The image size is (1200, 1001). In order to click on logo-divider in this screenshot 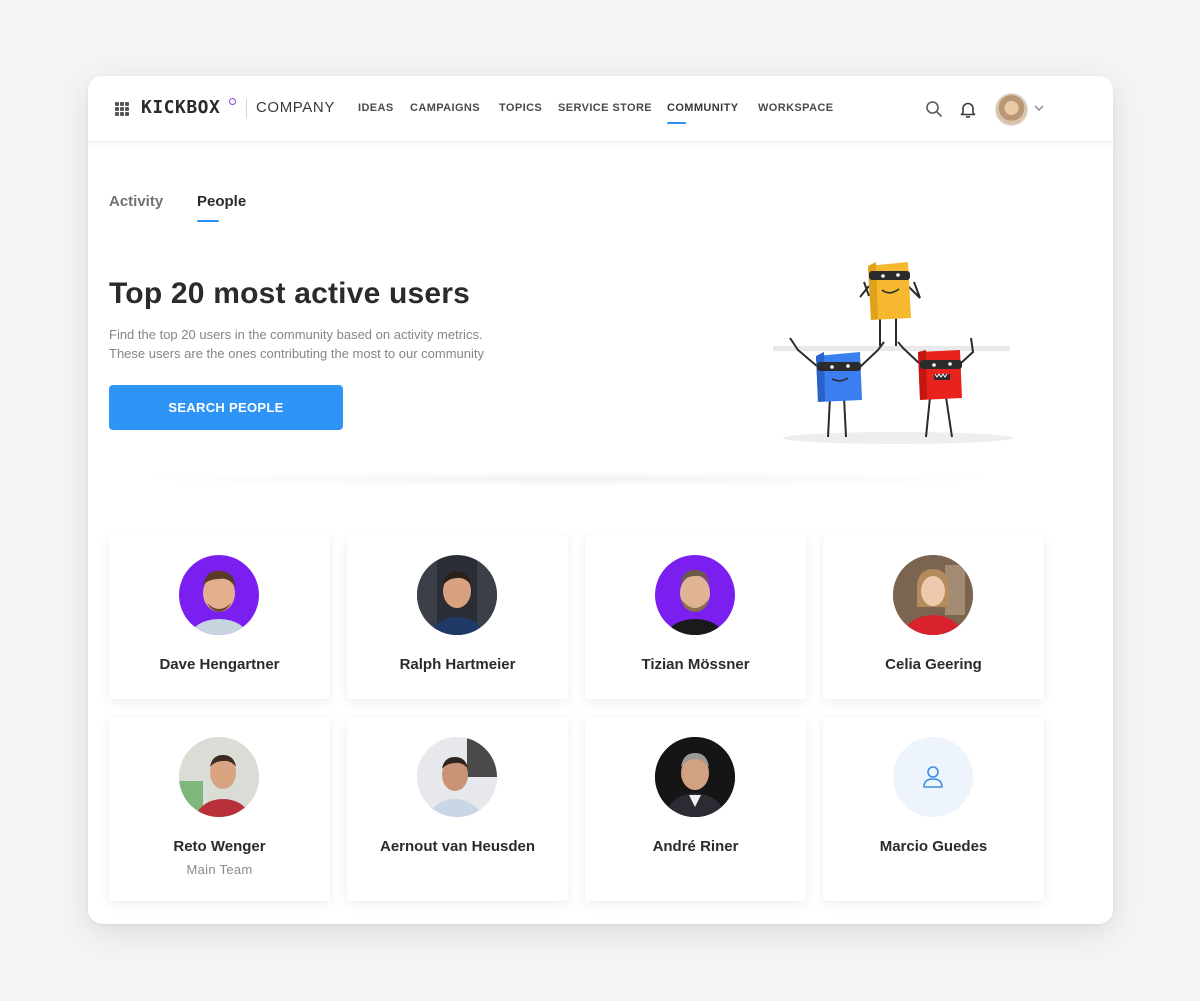, I will do `click(246, 109)`.